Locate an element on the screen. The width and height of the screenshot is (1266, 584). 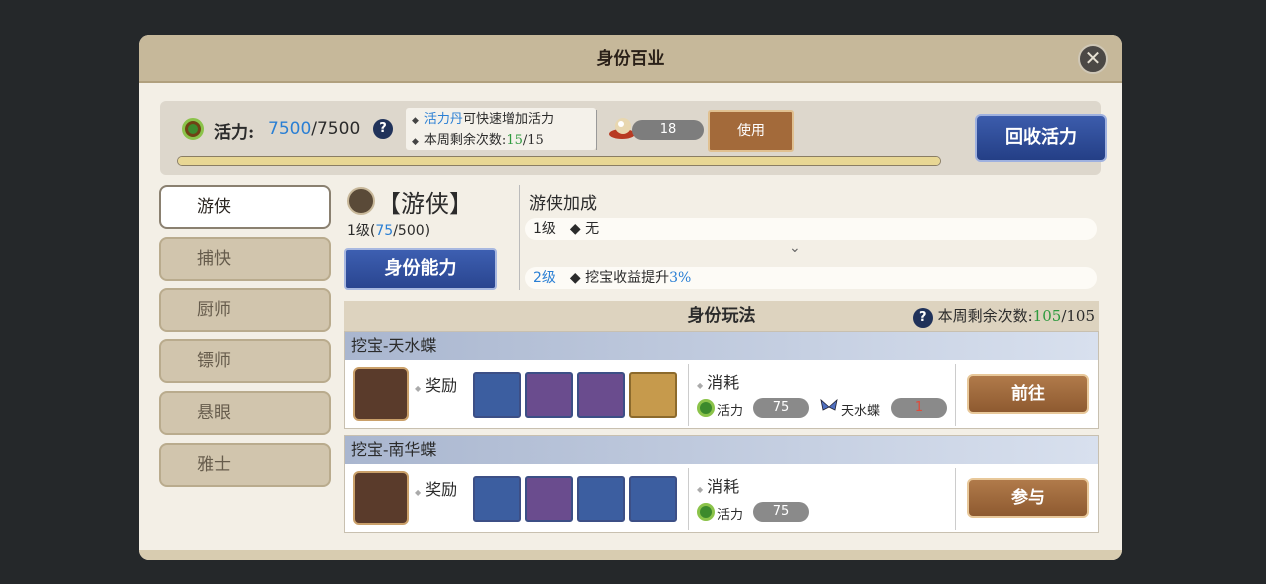
gameplay-remaining: ? 本周剩余次数:105/105 is located at coordinates (1003, 316).